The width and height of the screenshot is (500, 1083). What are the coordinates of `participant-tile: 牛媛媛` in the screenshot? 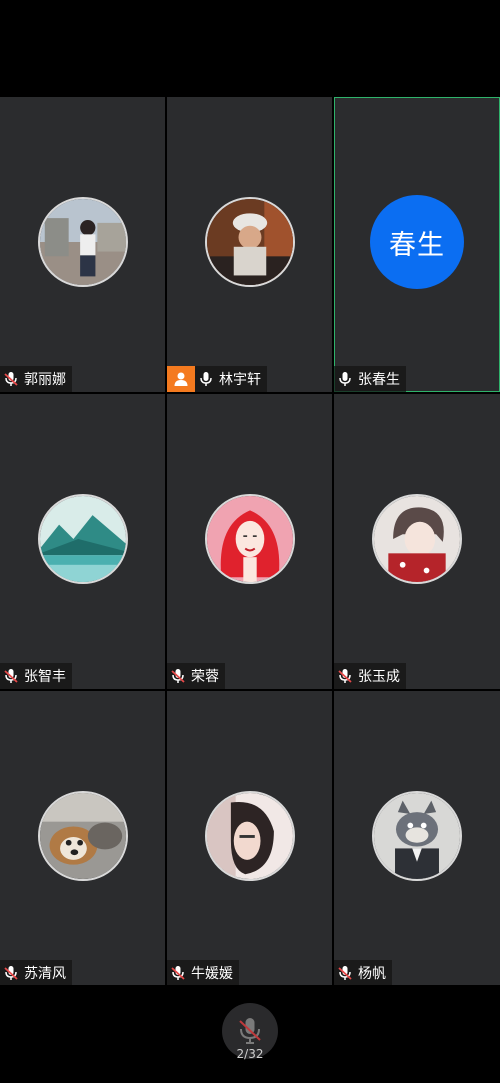 It's located at (249, 838).